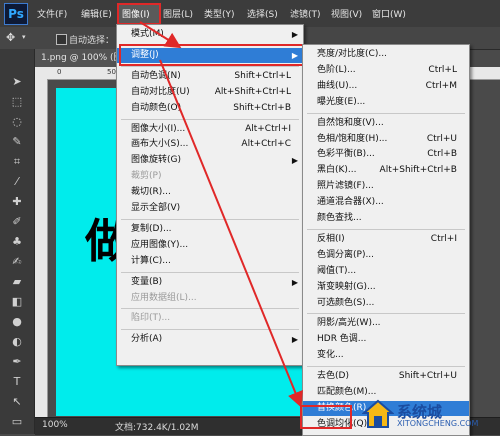  What do you see at coordinates (378, 413) in the screenshot?
I see `house-logo-icon` at bounding box center [378, 413].